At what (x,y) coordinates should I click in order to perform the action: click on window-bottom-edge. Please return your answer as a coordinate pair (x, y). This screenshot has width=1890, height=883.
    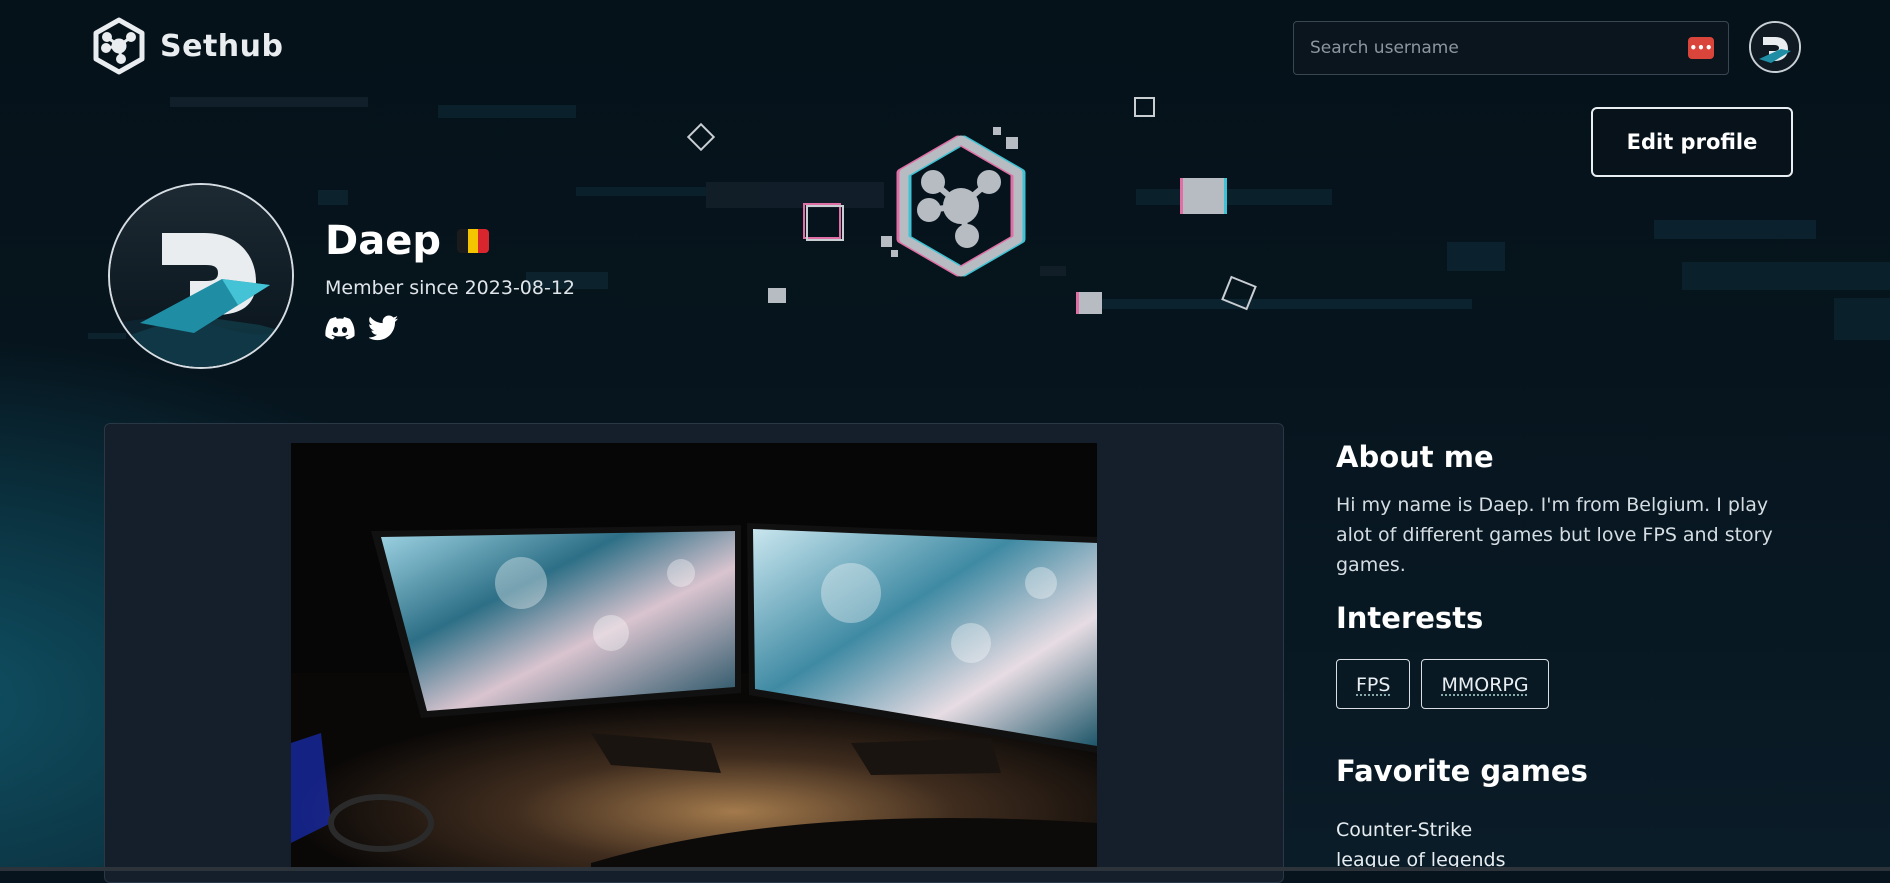
    Looking at the image, I should click on (945, 869).